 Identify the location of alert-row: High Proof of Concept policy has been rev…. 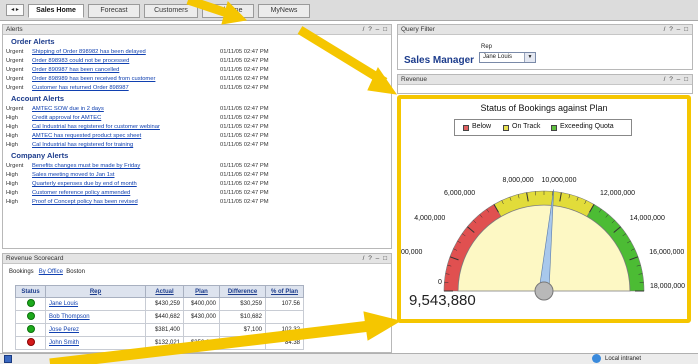
(196, 202).